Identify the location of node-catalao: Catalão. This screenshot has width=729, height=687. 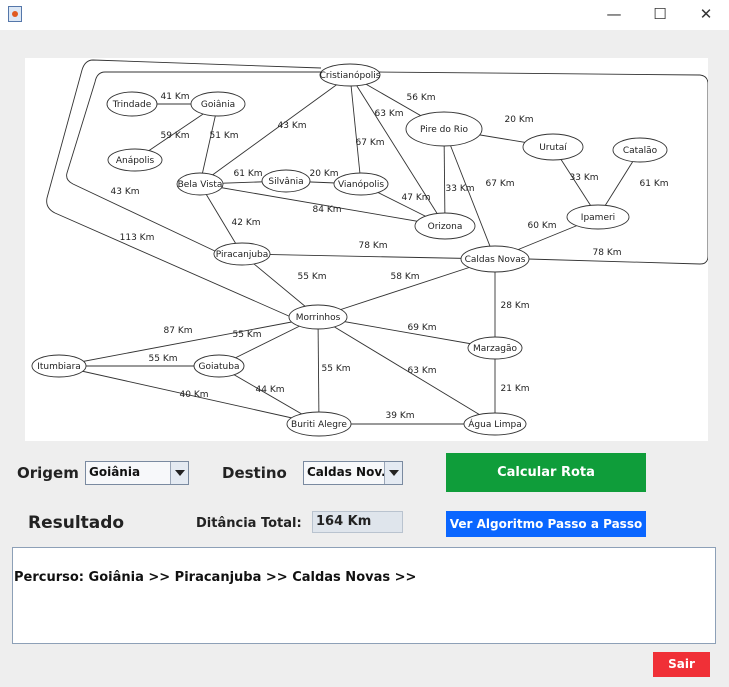
(640, 150).